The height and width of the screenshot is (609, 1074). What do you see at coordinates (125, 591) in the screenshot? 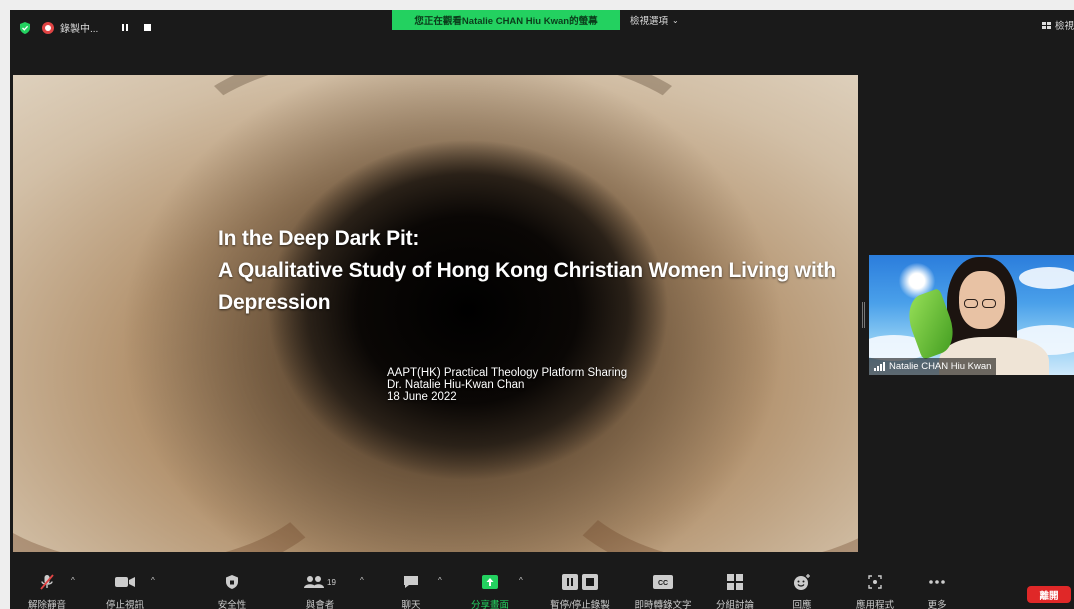
I see `stop-video-button: 停止視訊` at bounding box center [125, 591].